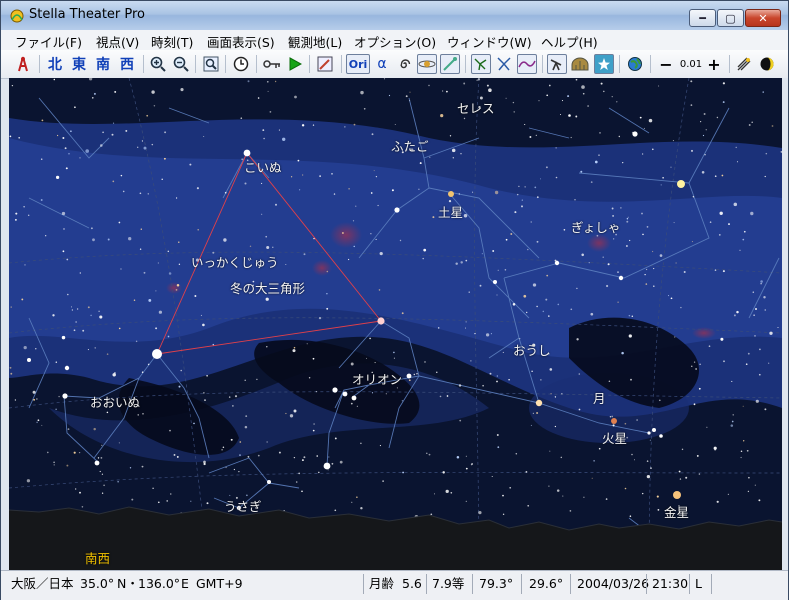 The height and width of the screenshot is (600, 789). Describe the element at coordinates (580, 64) in the screenshot. I see `dome-button` at that location.